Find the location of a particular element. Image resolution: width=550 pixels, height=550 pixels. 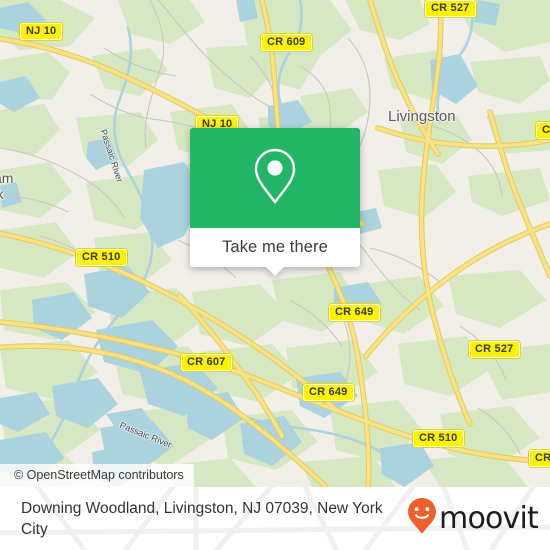

map-pin-icon is located at coordinates (275, 178).